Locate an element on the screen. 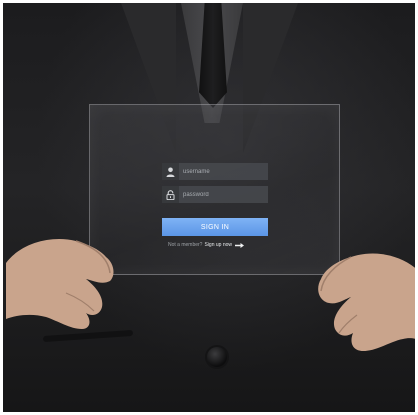 The width and height of the screenshot is (418, 415). right-hand is located at coordinates (366, 302).